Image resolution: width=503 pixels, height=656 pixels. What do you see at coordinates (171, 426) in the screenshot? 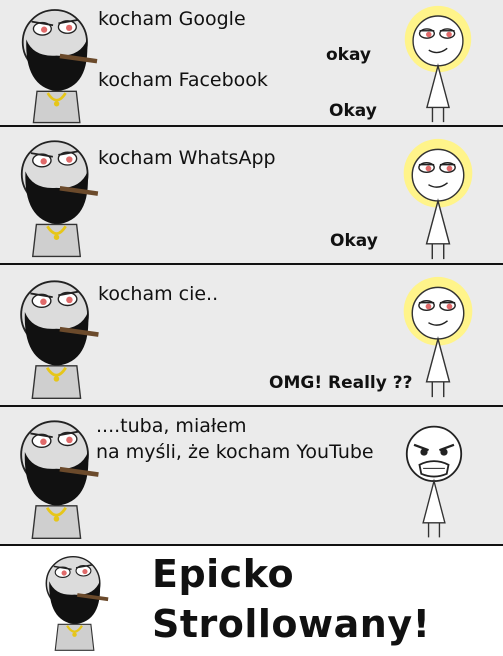
I see `man-speech-line: ....tuba, miałem` at bounding box center [171, 426].